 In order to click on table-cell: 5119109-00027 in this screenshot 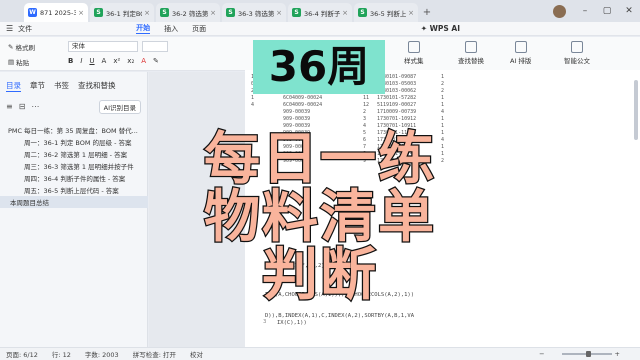, I will do `click(397, 105)`.